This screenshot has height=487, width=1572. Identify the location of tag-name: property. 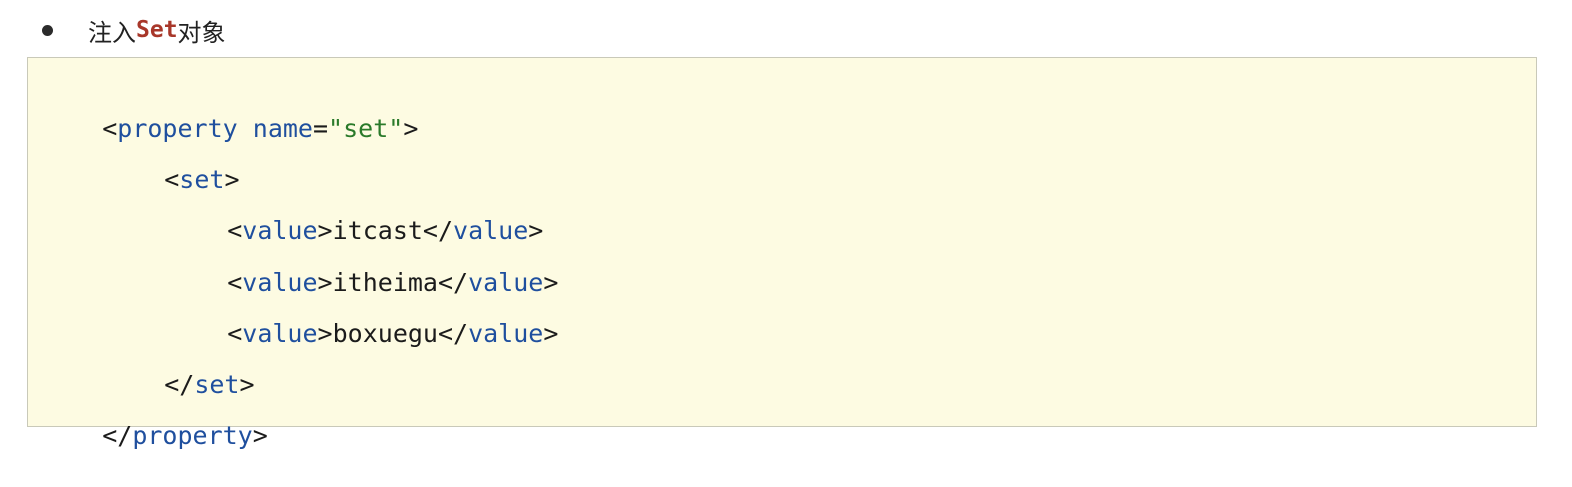
(192, 435).